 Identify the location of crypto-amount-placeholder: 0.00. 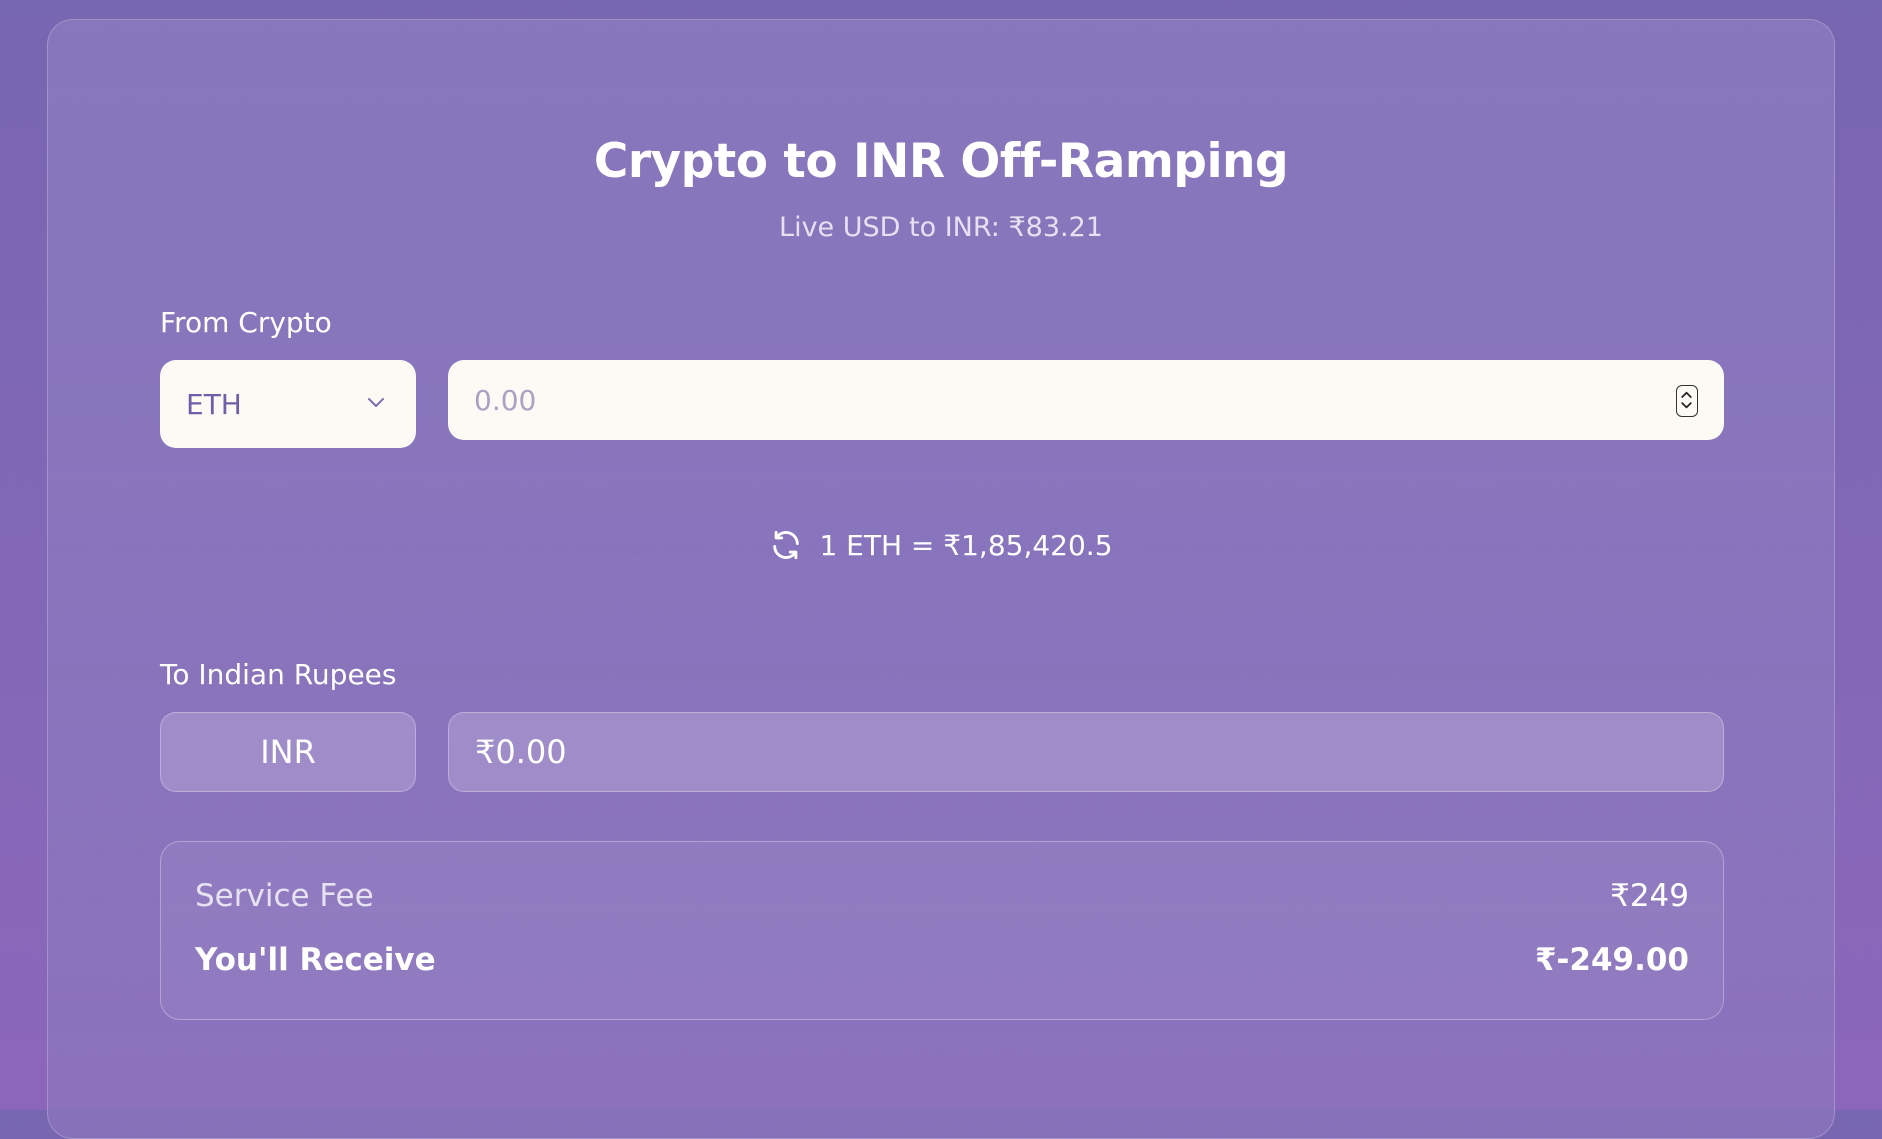
(505, 400).